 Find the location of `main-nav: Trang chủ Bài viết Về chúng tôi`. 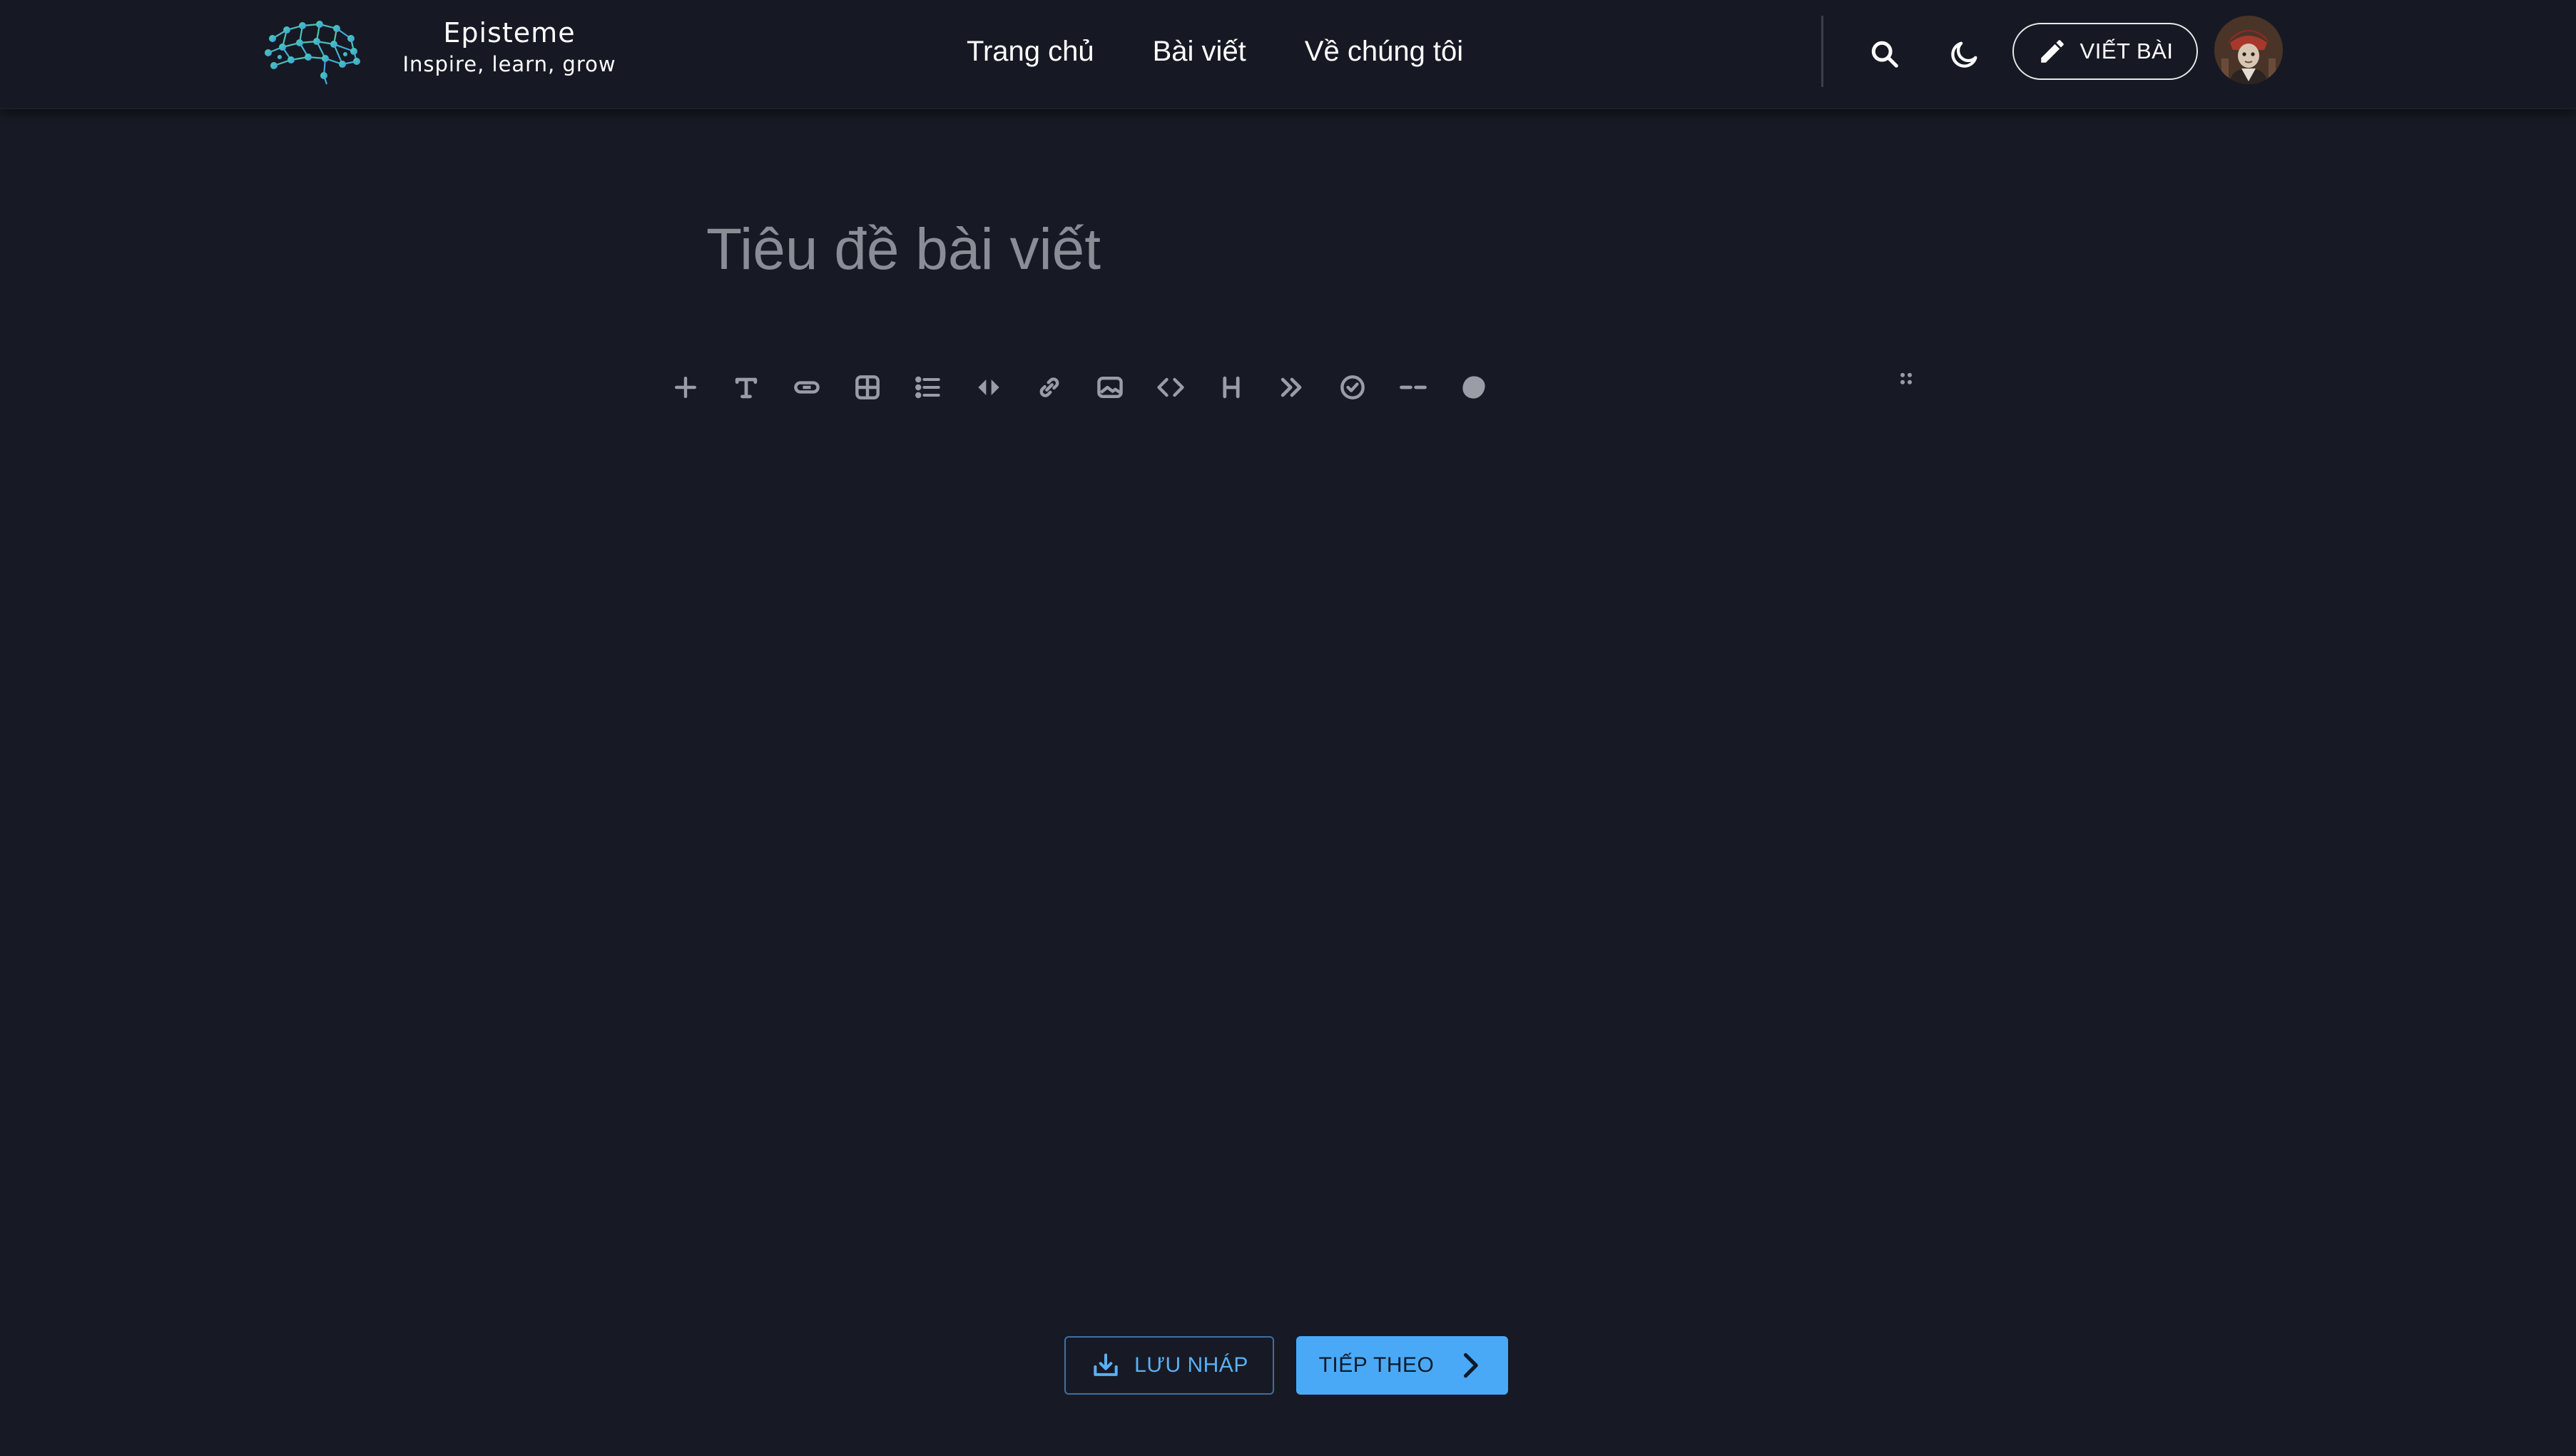

main-nav: Trang chủ Bài viết Về chúng tôi is located at coordinates (1215, 51).